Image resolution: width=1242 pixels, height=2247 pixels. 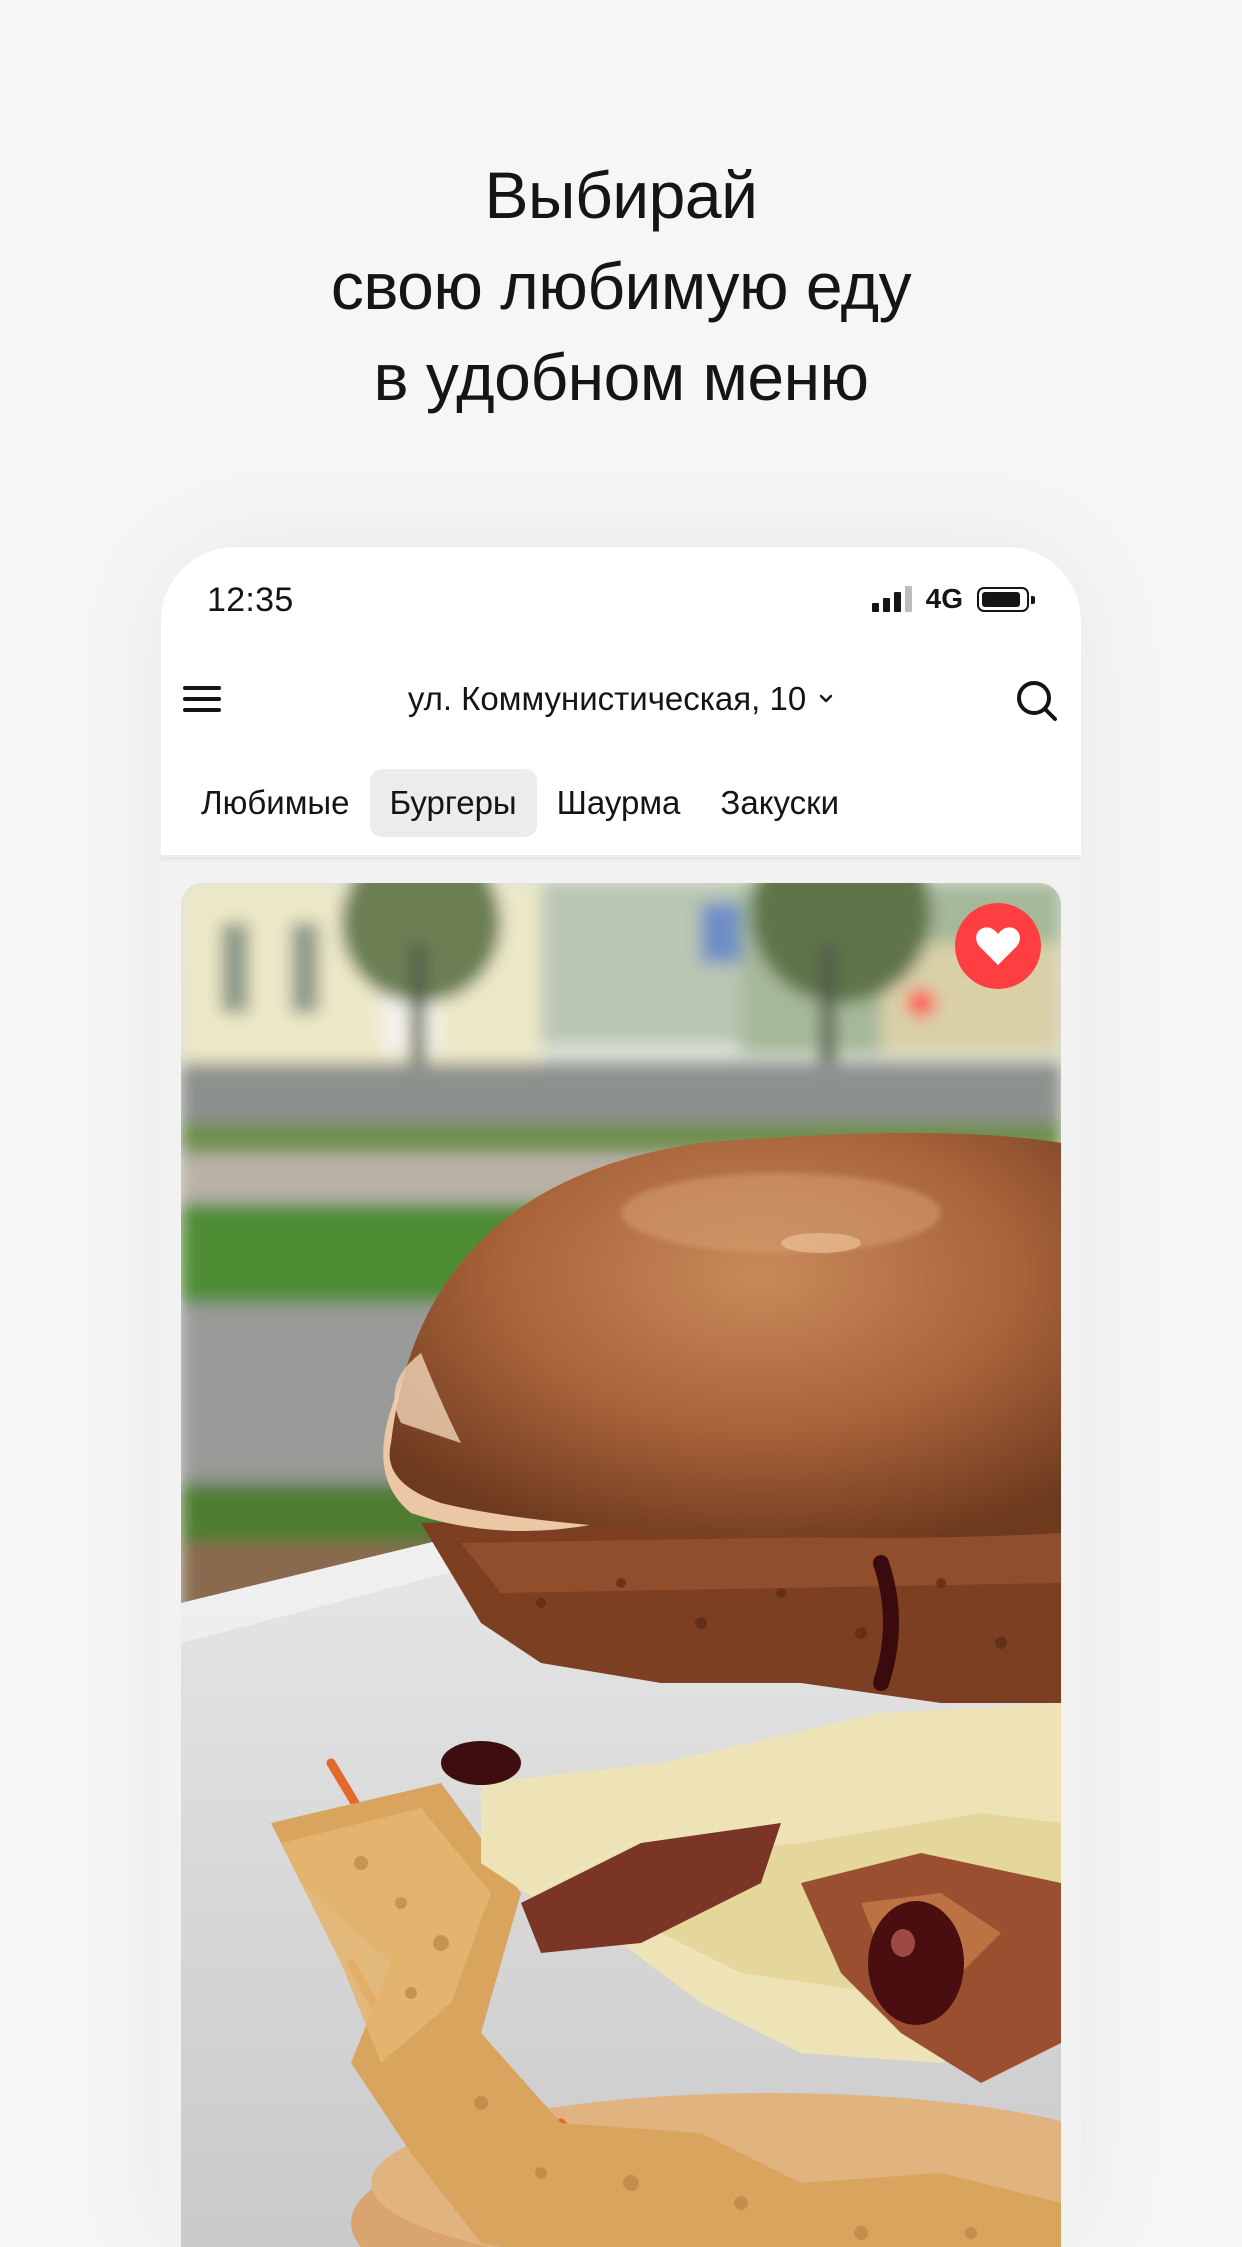 What do you see at coordinates (250, 600) in the screenshot?
I see `status-time: 12:35` at bounding box center [250, 600].